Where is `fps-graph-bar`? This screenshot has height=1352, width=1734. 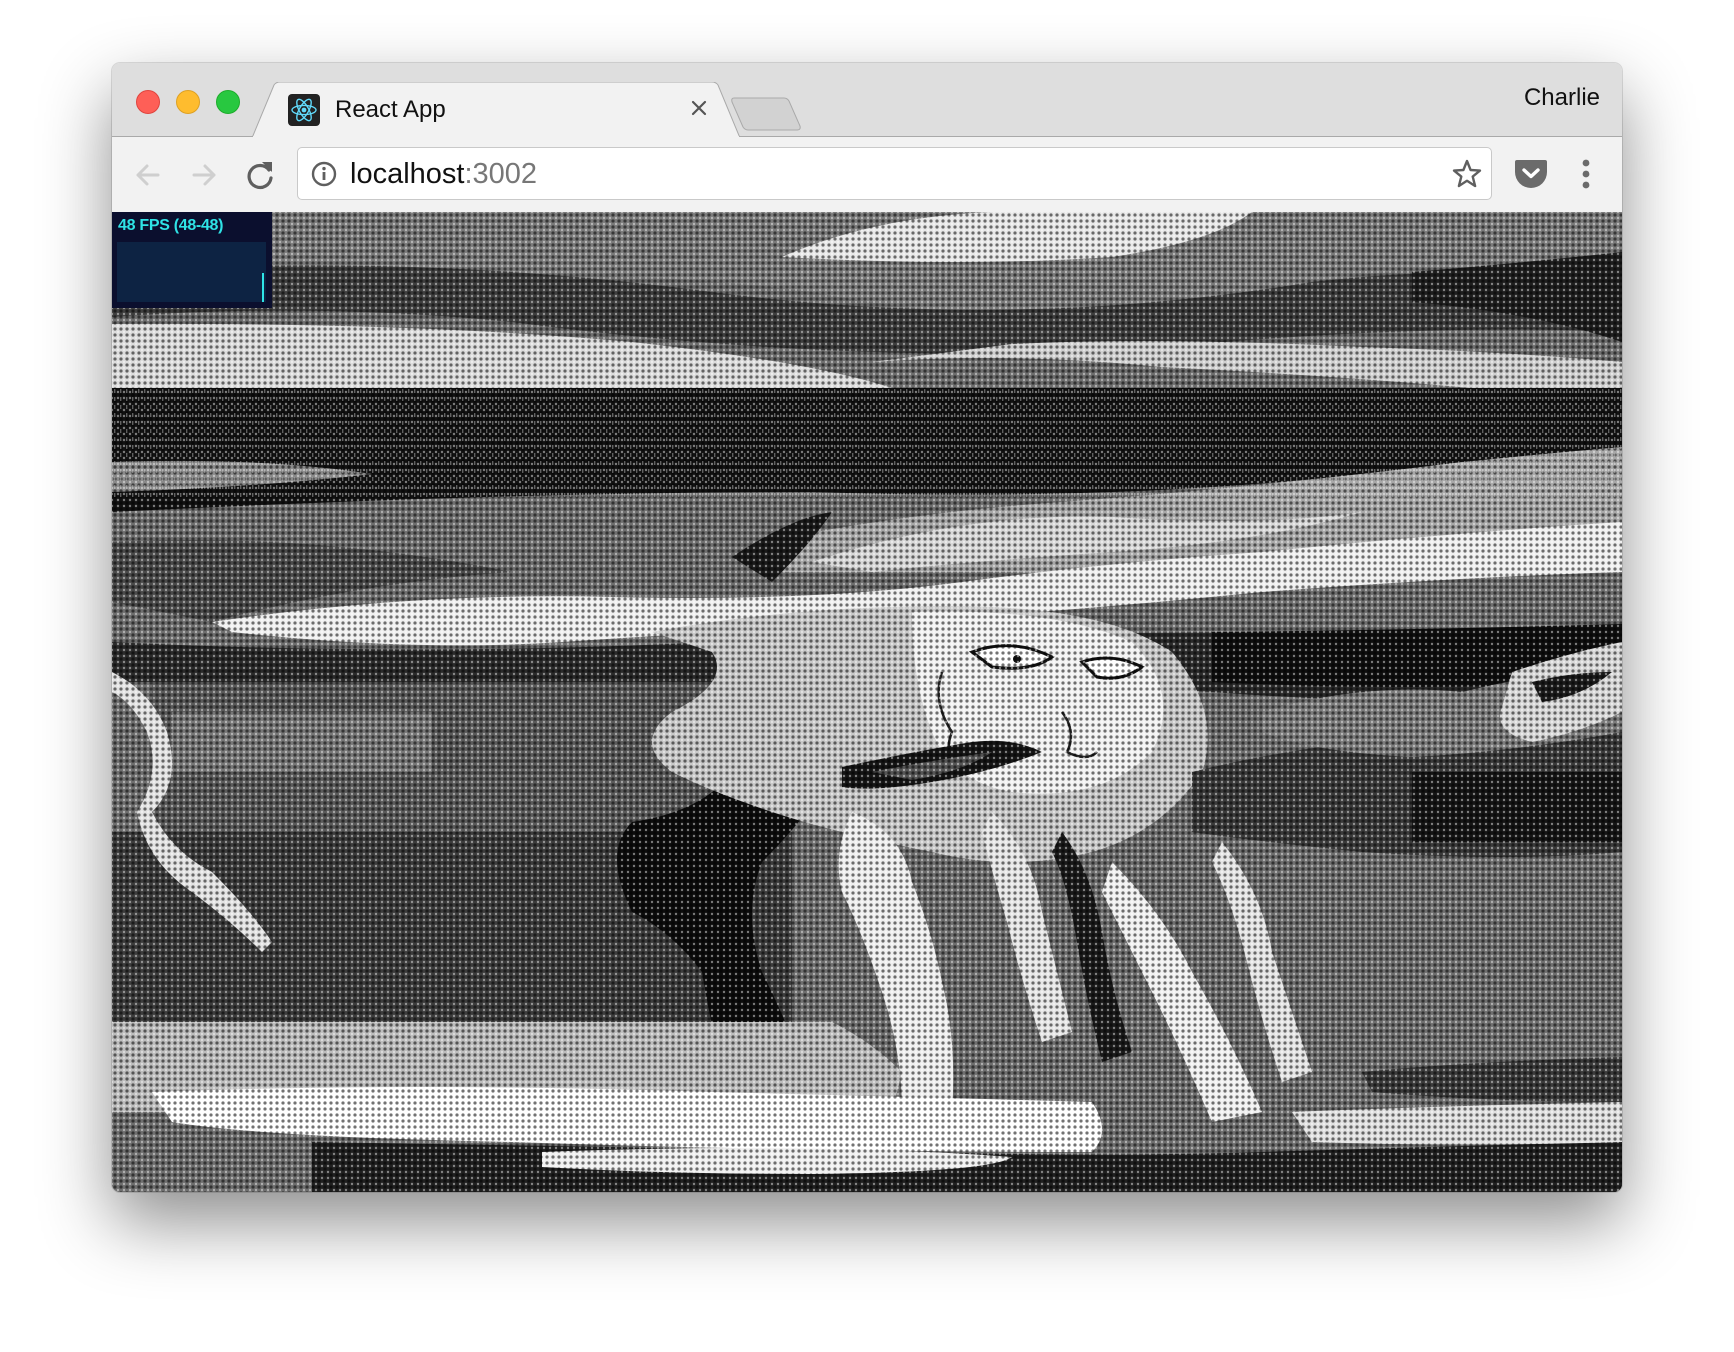
fps-graph-bar is located at coordinates (263, 287).